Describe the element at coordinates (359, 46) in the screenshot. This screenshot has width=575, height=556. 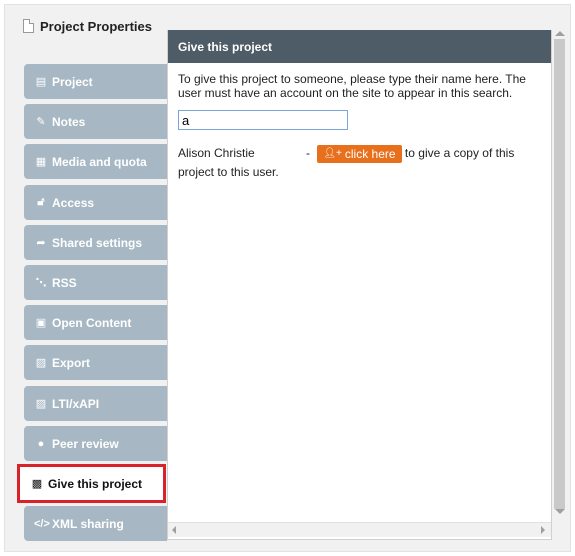
I see `panel-header: Give this project` at that location.